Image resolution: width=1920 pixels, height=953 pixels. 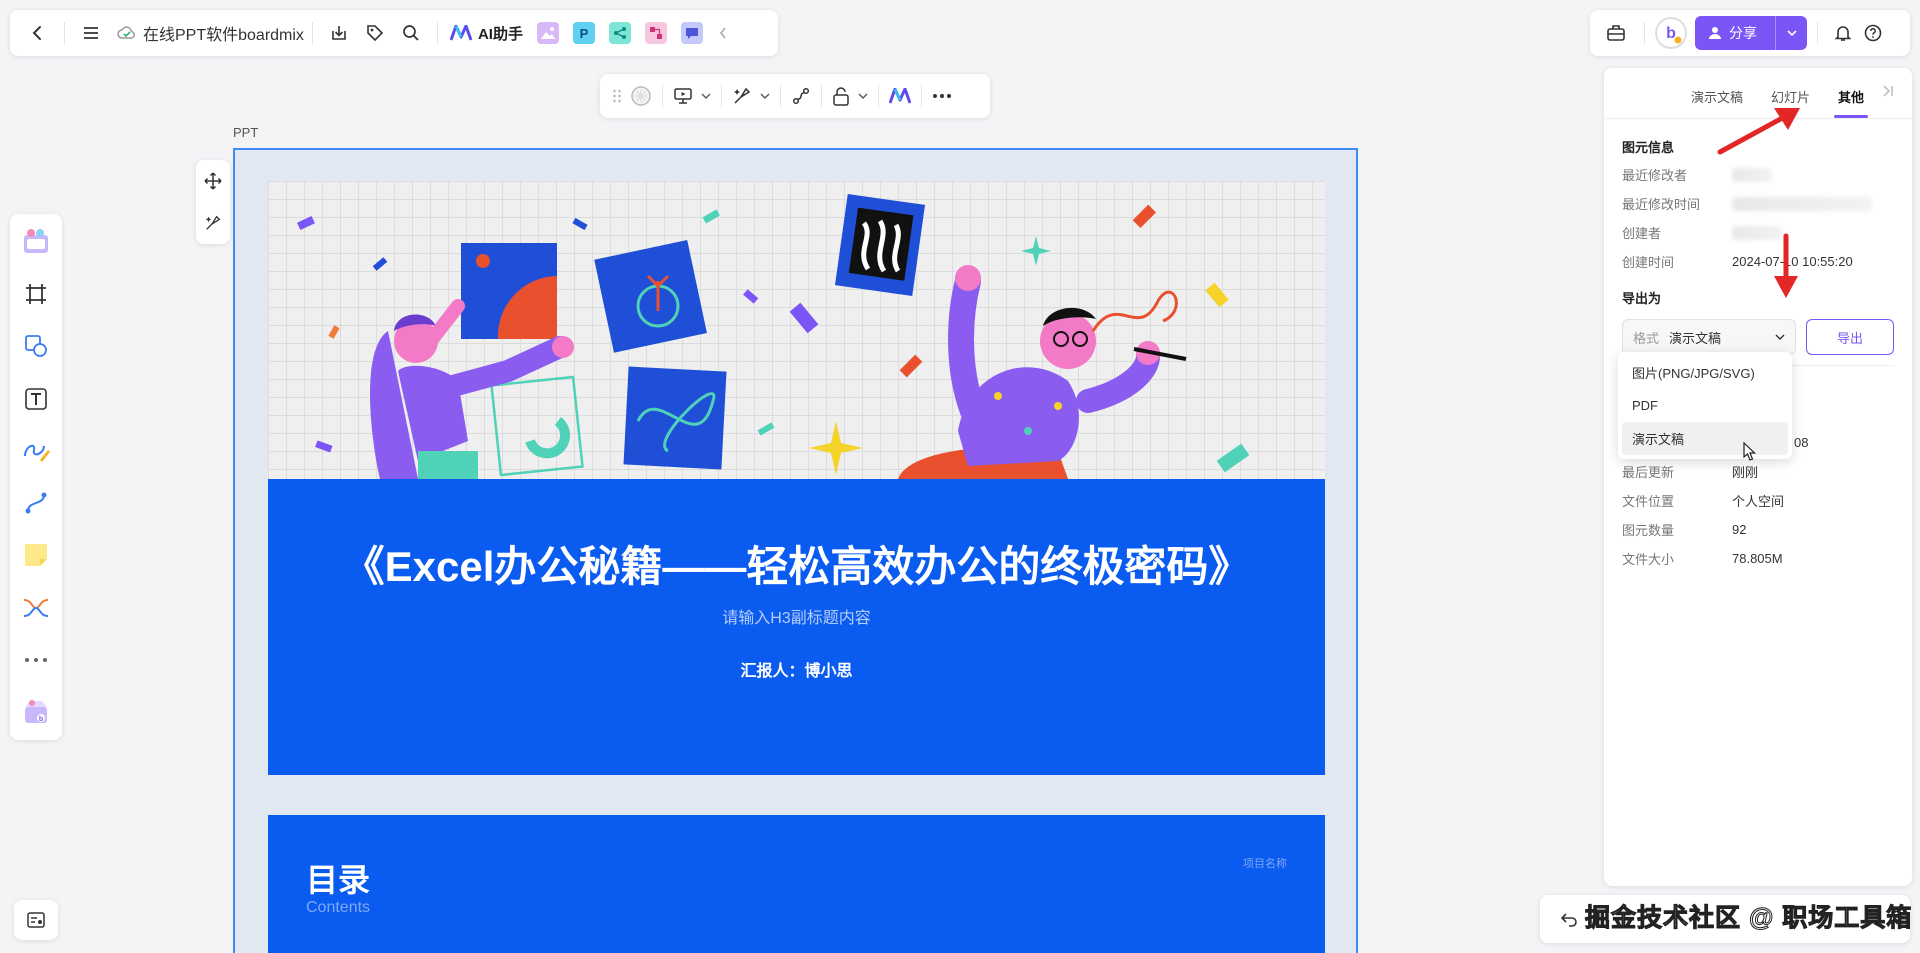 I want to click on created-time-label: 创建时间, so click(x=1648, y=262).